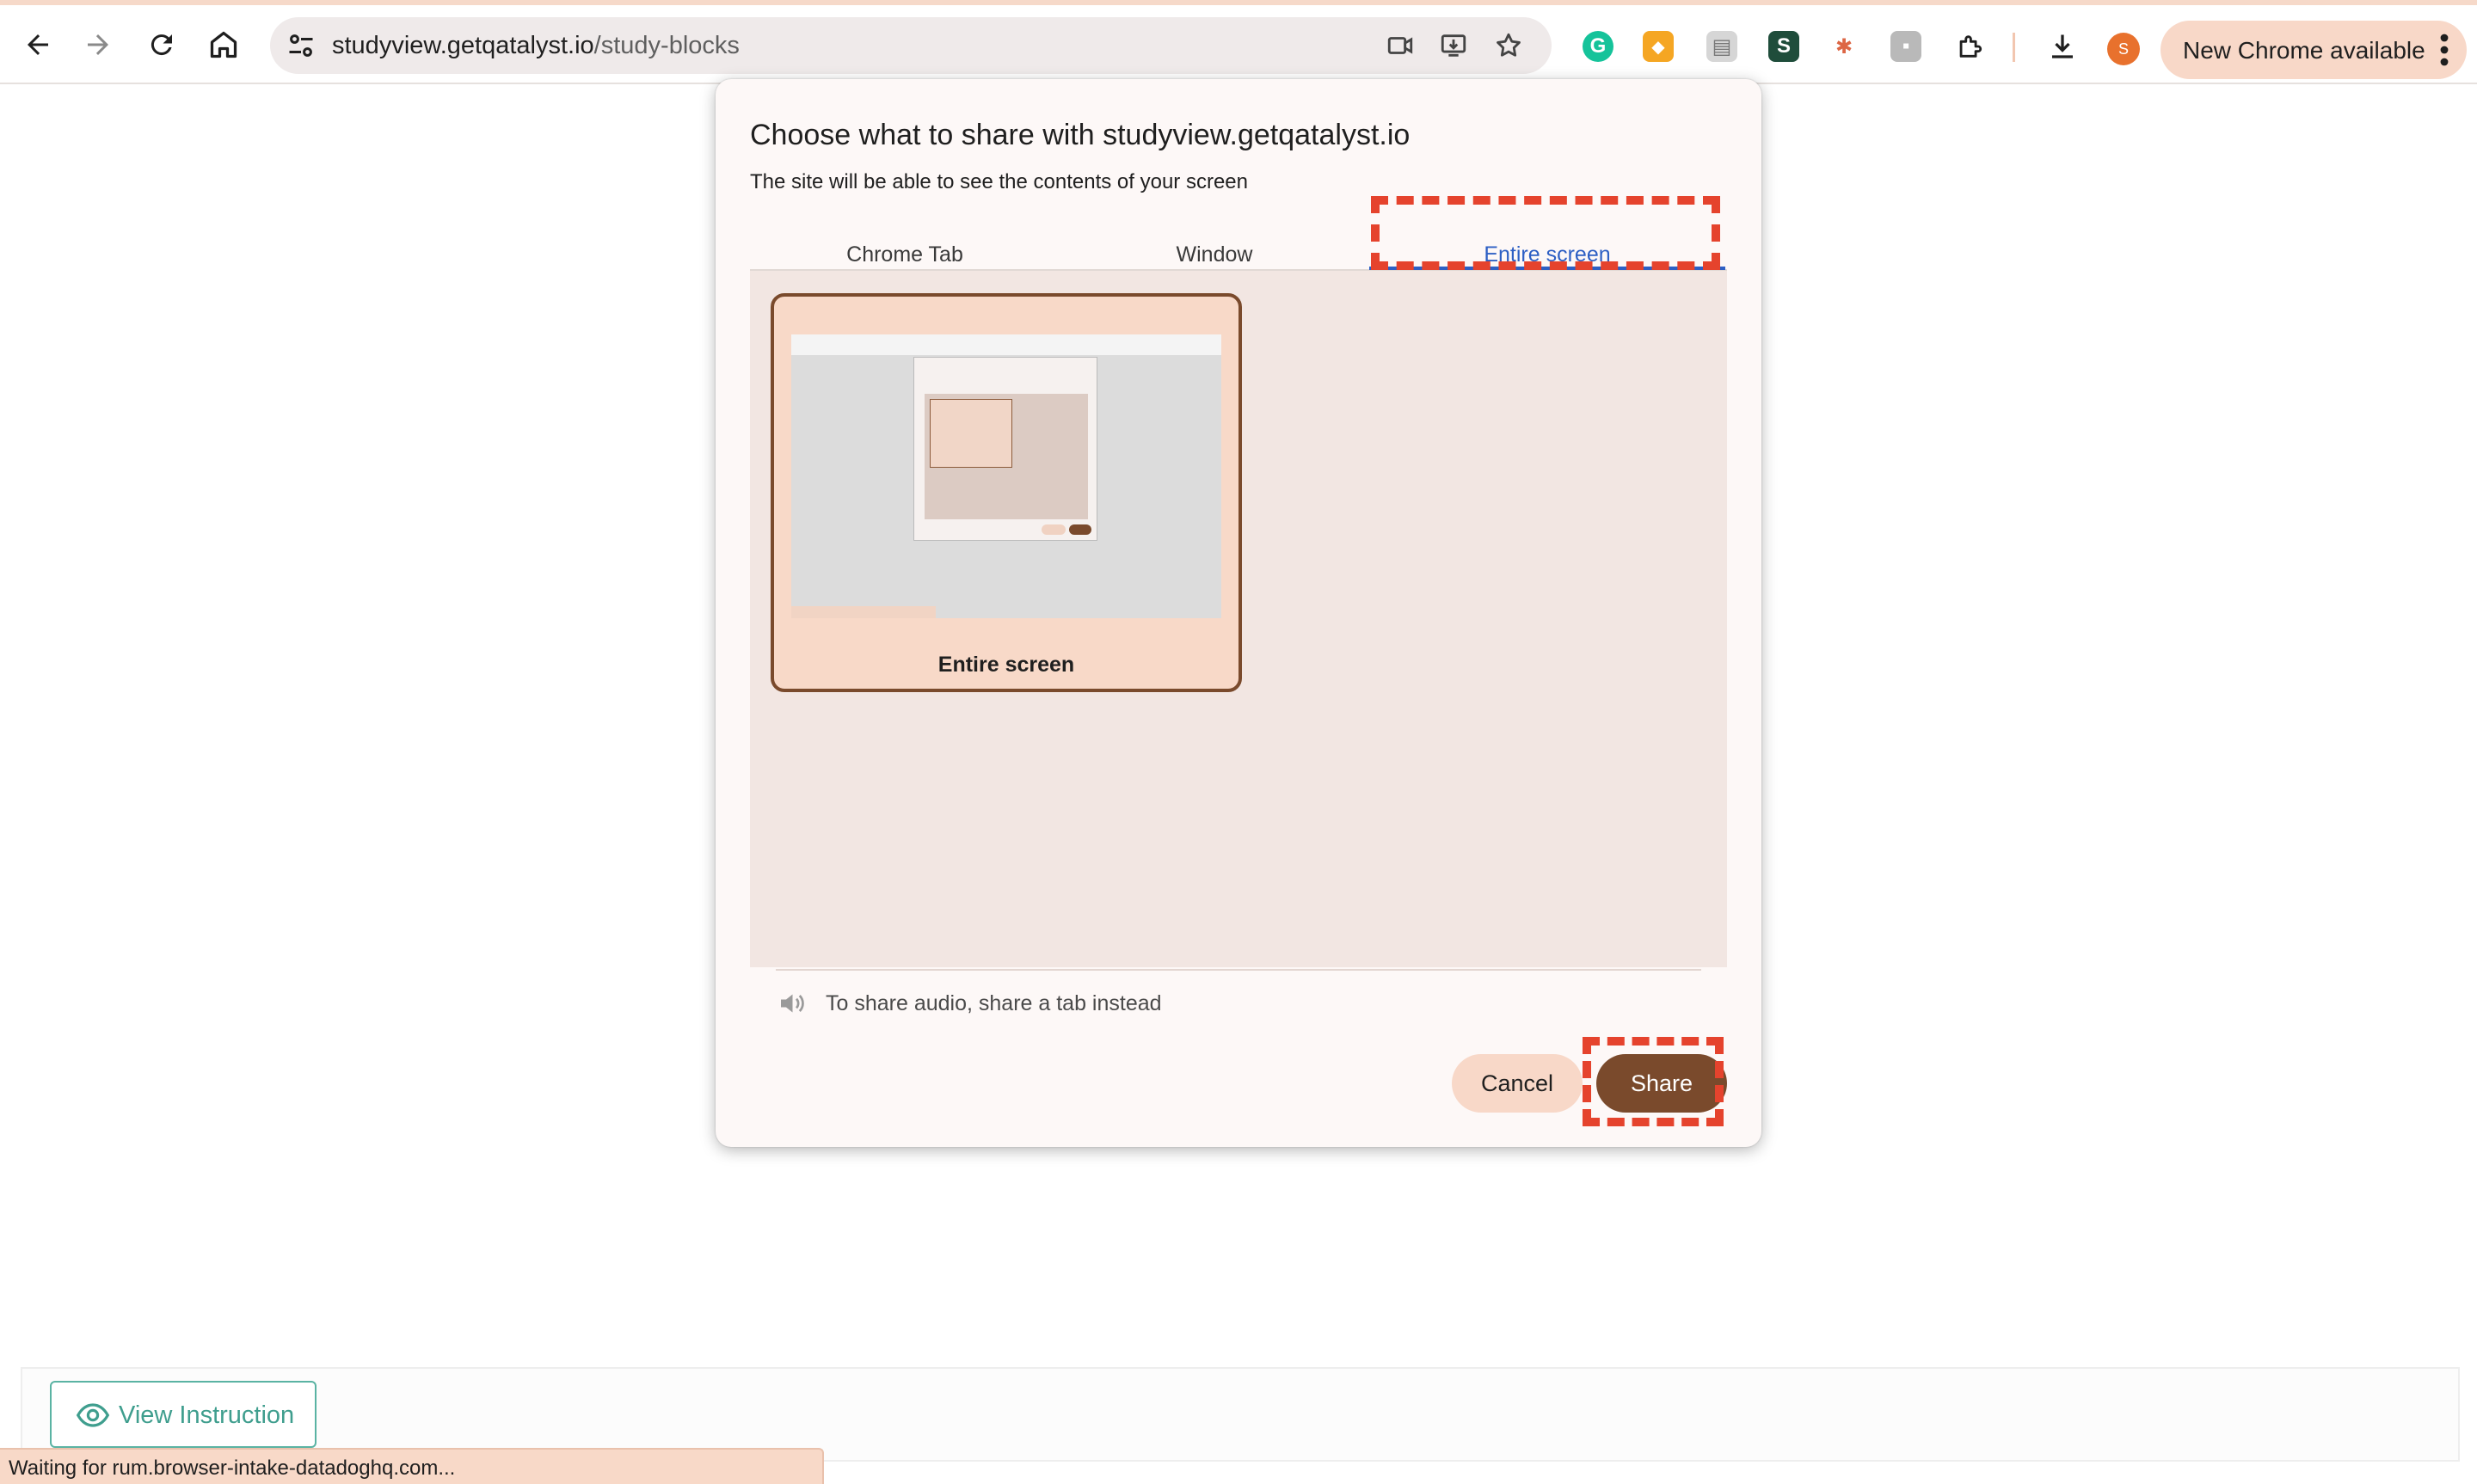  Describe the element at coordinates (1844, 46) in the screenshot. I see `pinwheel-icon: ✱` at that location.